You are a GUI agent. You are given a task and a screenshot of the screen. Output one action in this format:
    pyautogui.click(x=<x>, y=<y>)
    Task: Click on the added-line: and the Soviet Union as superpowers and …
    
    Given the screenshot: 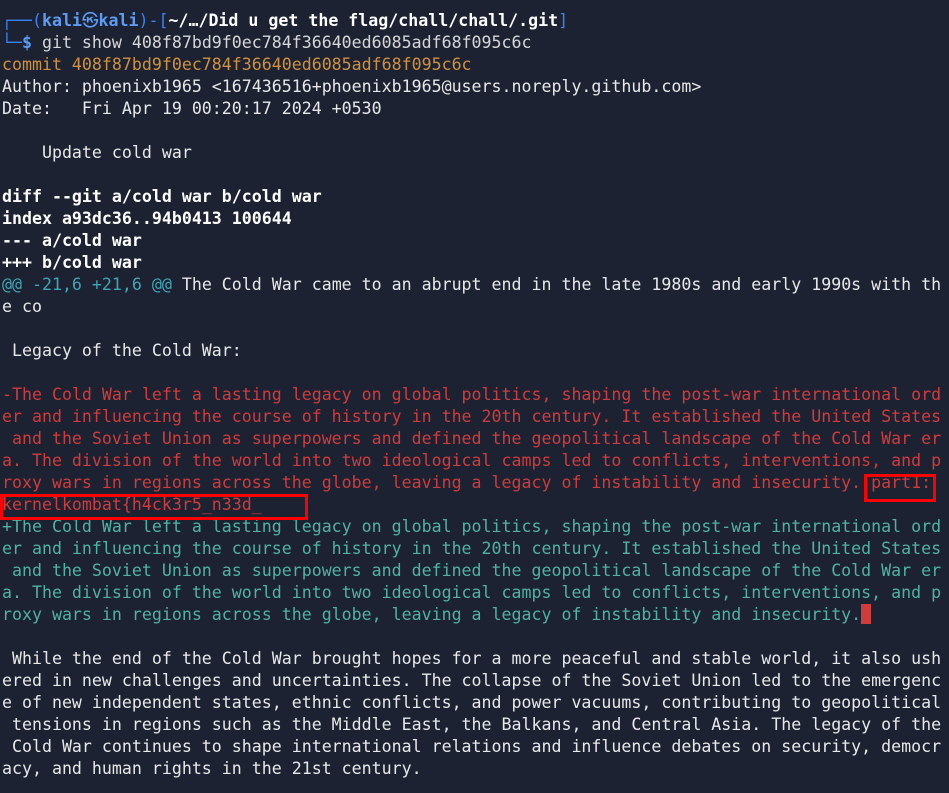 What is the action you would take?
    pyautogui.click(x=472, y=570)
    